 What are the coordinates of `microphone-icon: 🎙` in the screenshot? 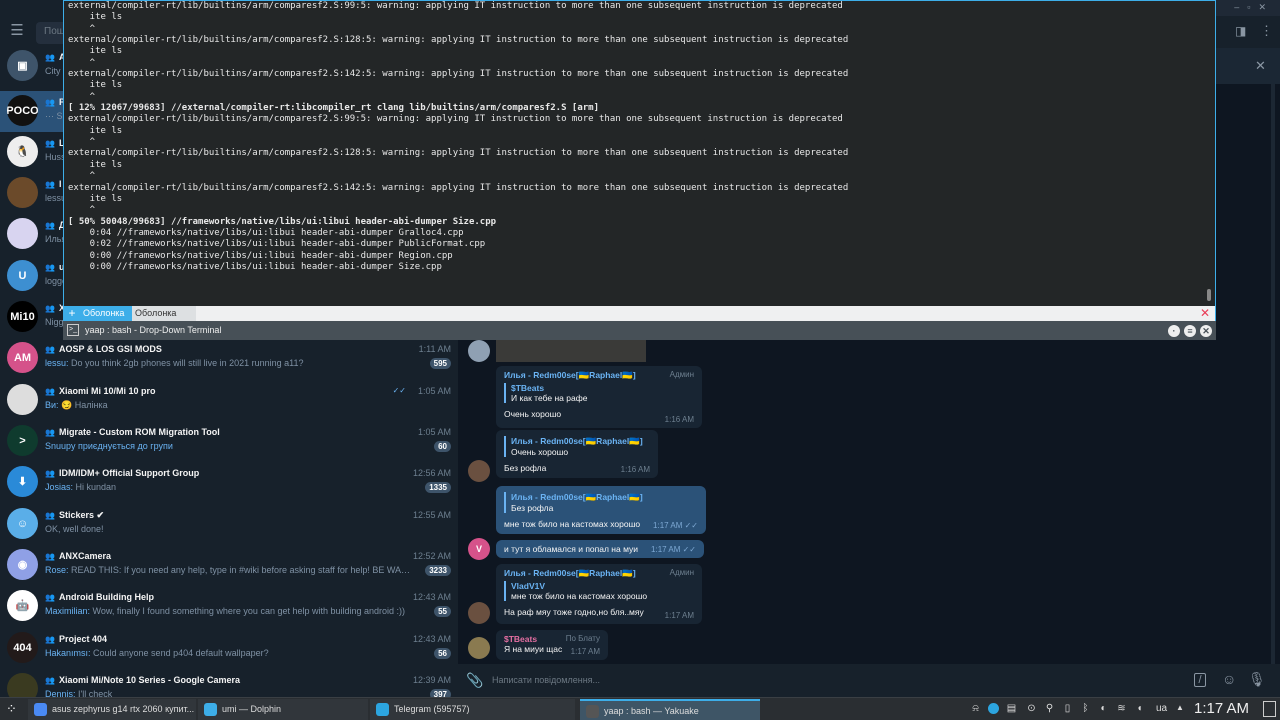 It's located at (1257, 679).